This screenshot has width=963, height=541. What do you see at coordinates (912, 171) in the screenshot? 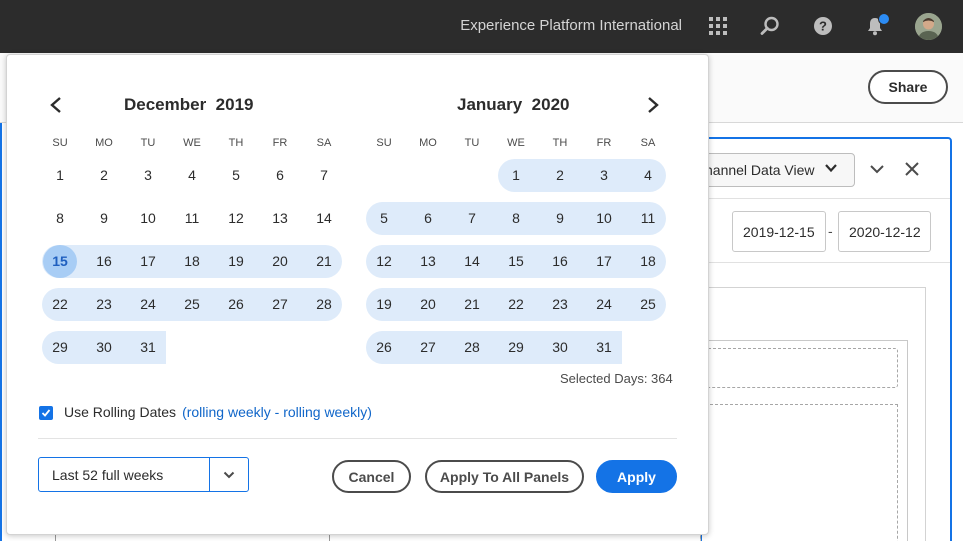
I see `close-panel-icon` at bounding box center [912, 171].